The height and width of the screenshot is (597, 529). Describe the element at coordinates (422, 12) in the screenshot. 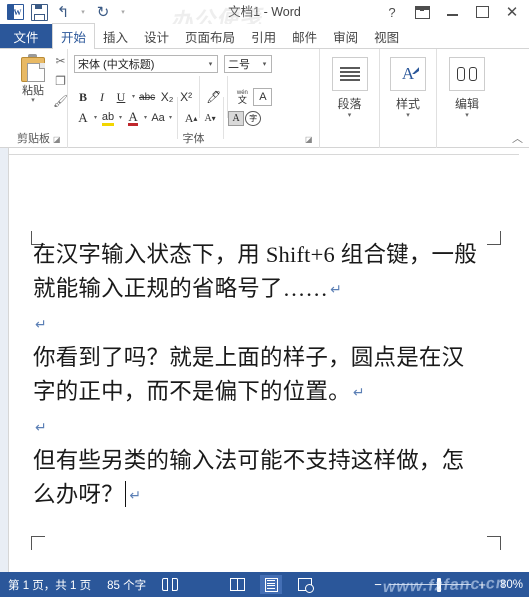

I see `ribbon-display-options-icon` at that location.